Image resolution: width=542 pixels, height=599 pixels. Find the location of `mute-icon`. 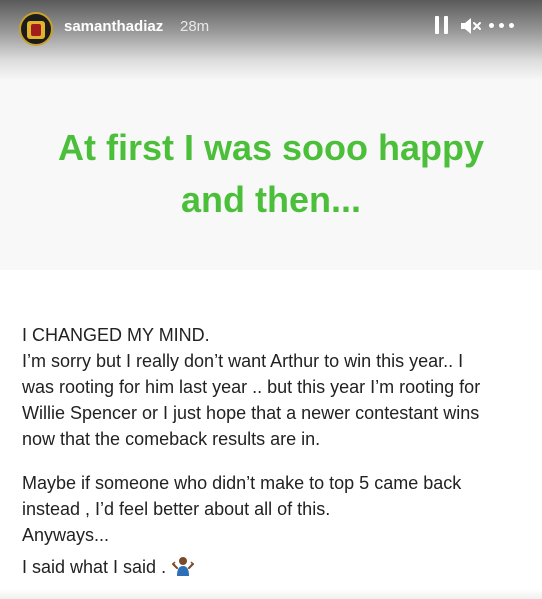

mute-icon is located at coordinates (471, 26).